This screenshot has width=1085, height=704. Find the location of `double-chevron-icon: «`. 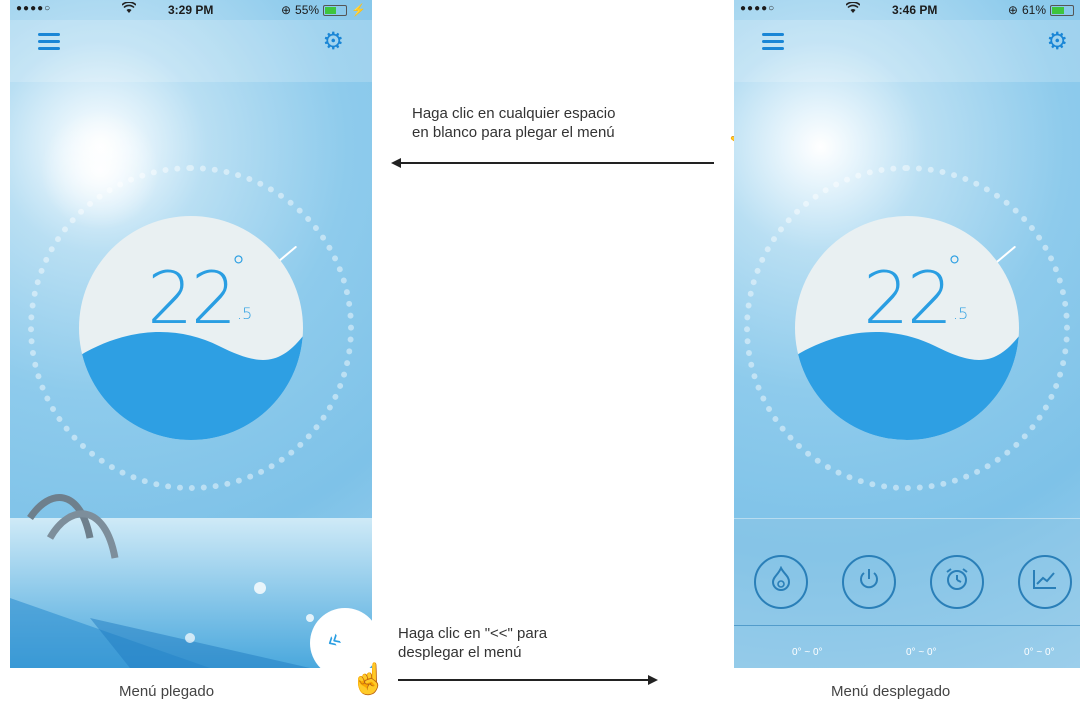

double-chevron-icon: « is located at coordinates (333, 640).